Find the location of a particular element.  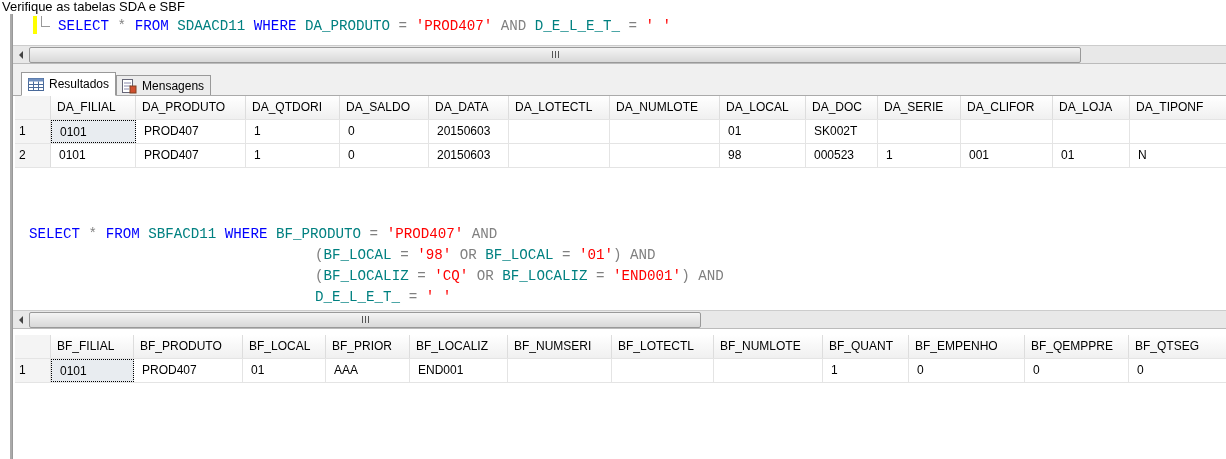

table-cell: END001 is located at coordinates (459, 370).